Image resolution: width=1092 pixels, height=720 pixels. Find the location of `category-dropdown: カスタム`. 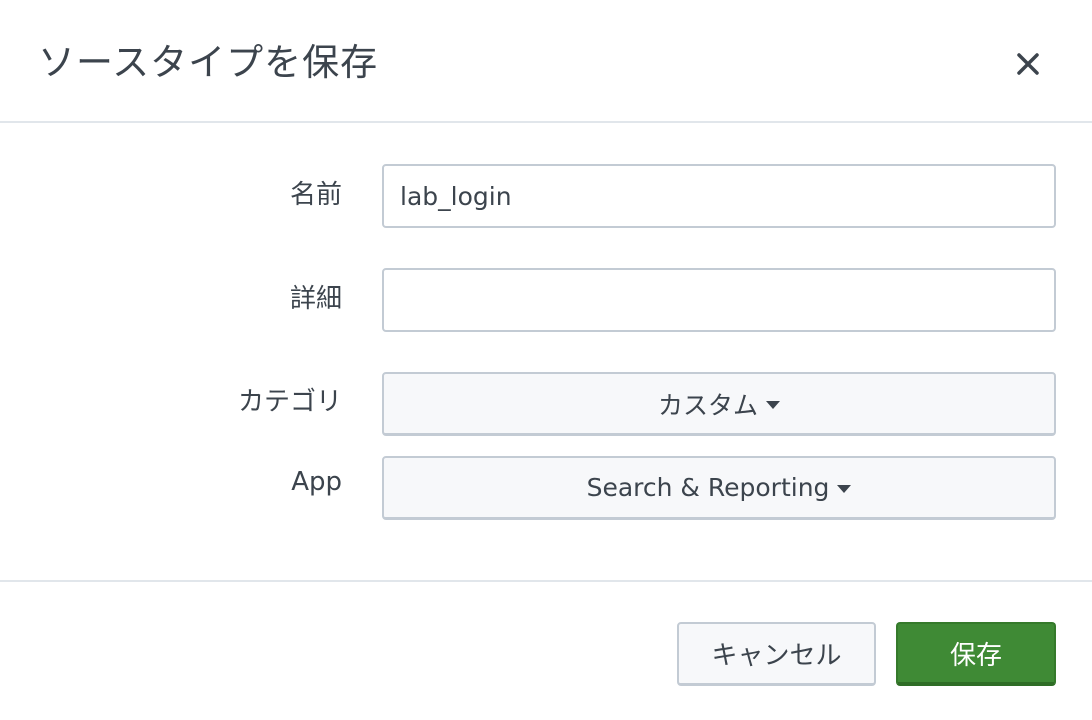

category-dropdown: カスタム is located at coordinates (719, 404).